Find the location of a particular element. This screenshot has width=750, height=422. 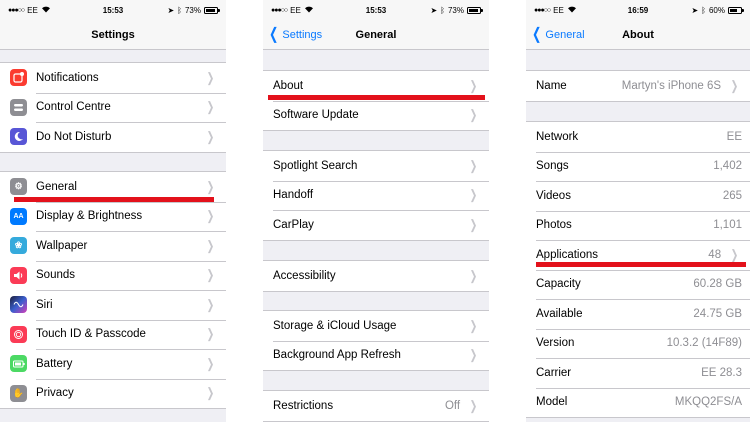

settings-row-privacy: ✋ Privacy ❯ is located at coordinates (113, 393).